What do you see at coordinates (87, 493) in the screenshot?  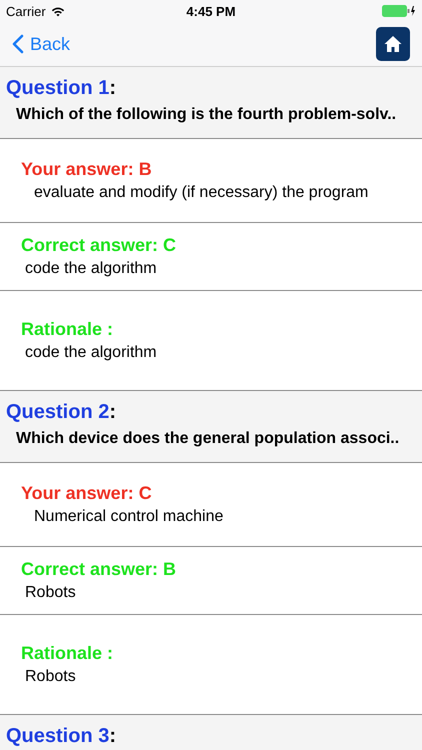 I see `answer-heading: Your answer: C` at bounding box center [87, 493].